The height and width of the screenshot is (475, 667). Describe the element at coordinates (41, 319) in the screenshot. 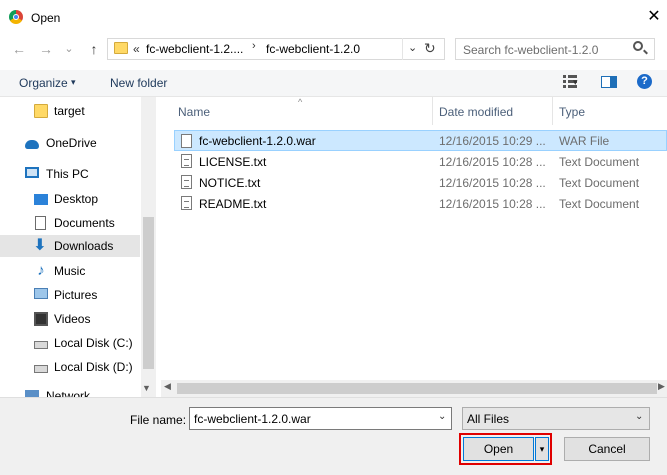

I see `videos-icon` at that location.